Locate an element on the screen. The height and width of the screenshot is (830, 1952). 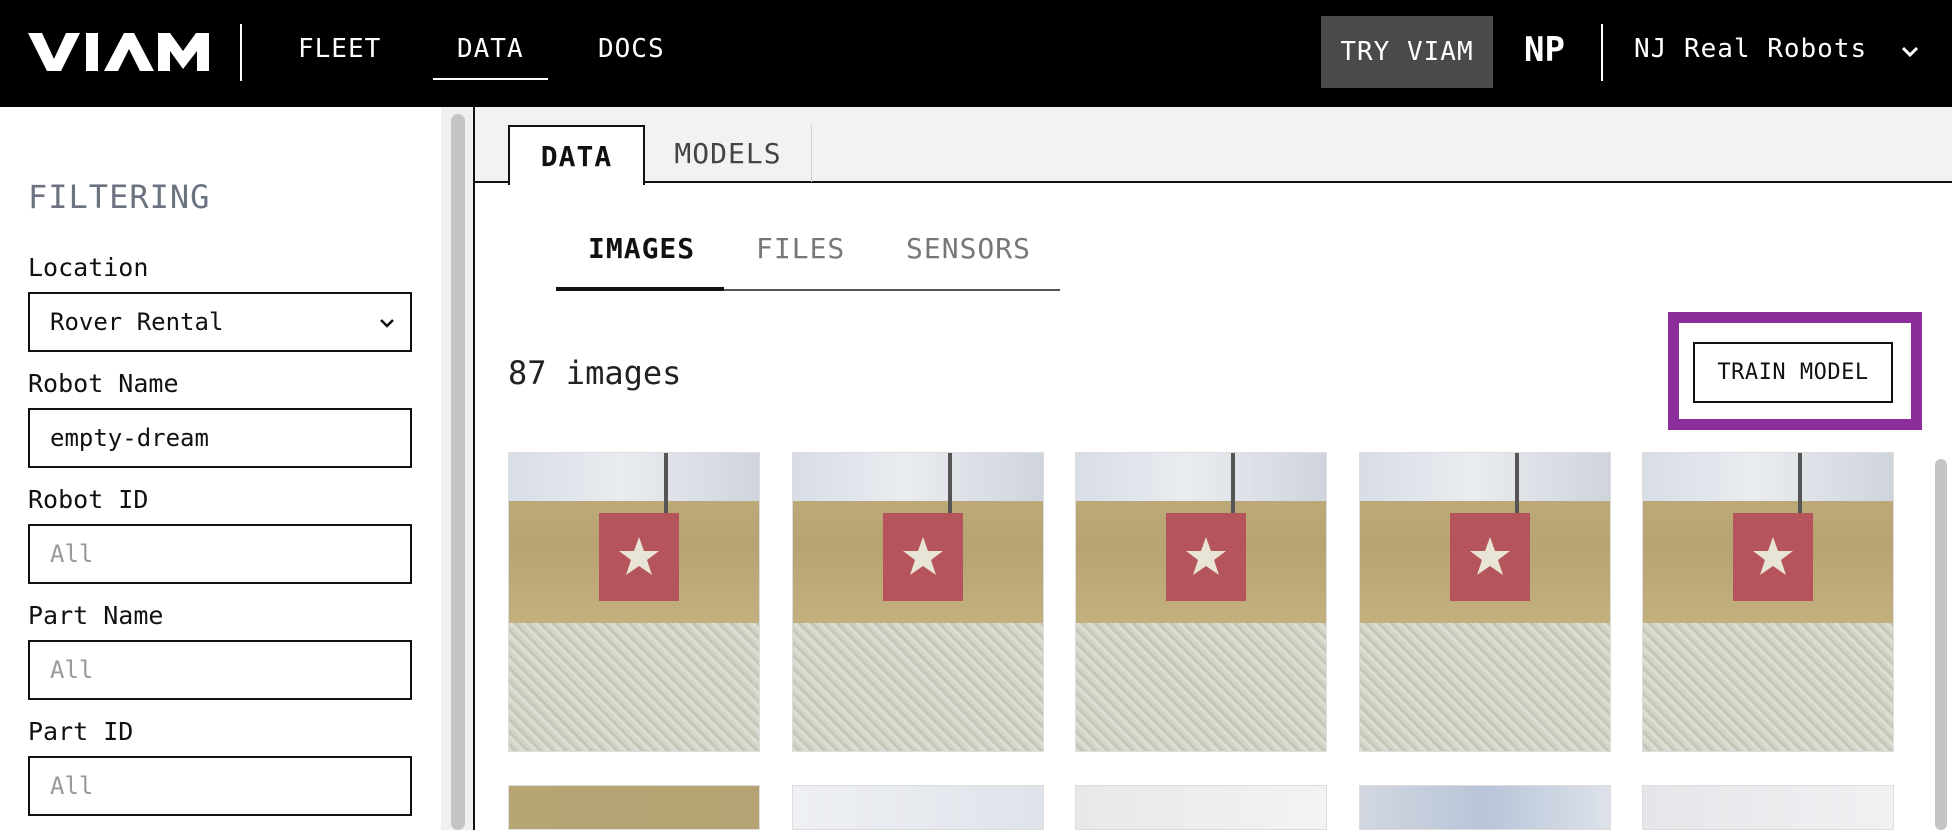
org-selector: NJ Real Robots is located at coordinates (1750, 49).